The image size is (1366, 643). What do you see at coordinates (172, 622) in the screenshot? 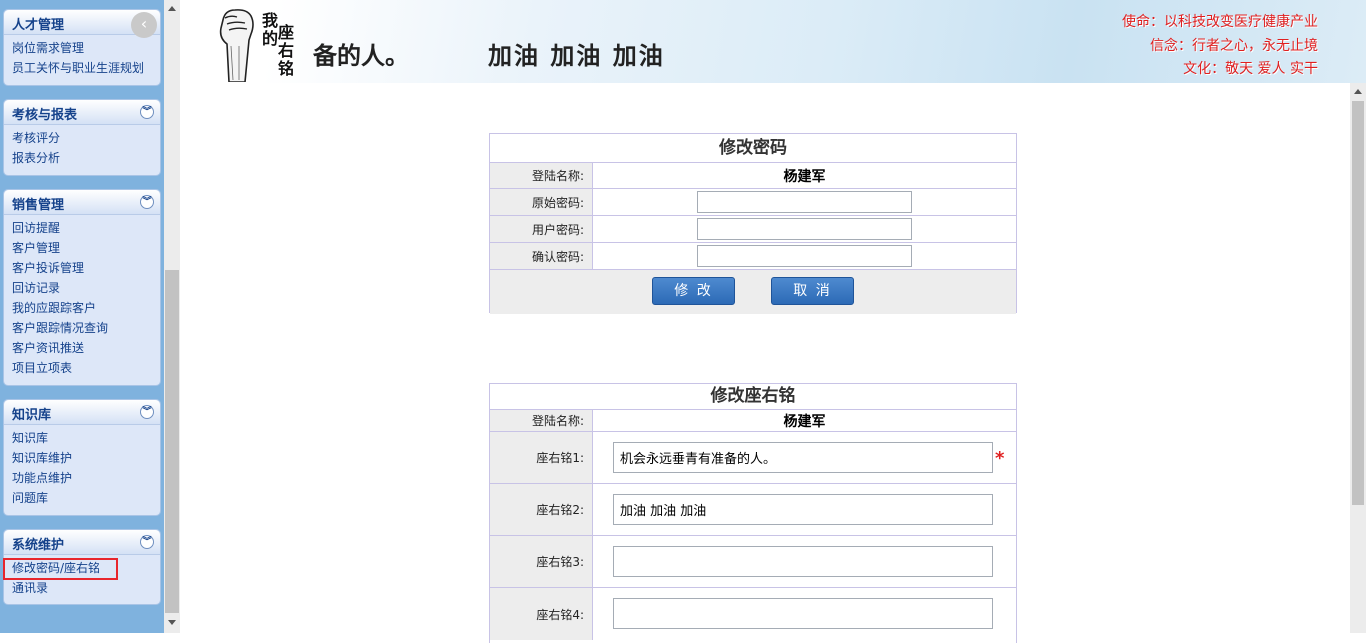
I see `scroll-down-icon` at bounding box center [172, 622].